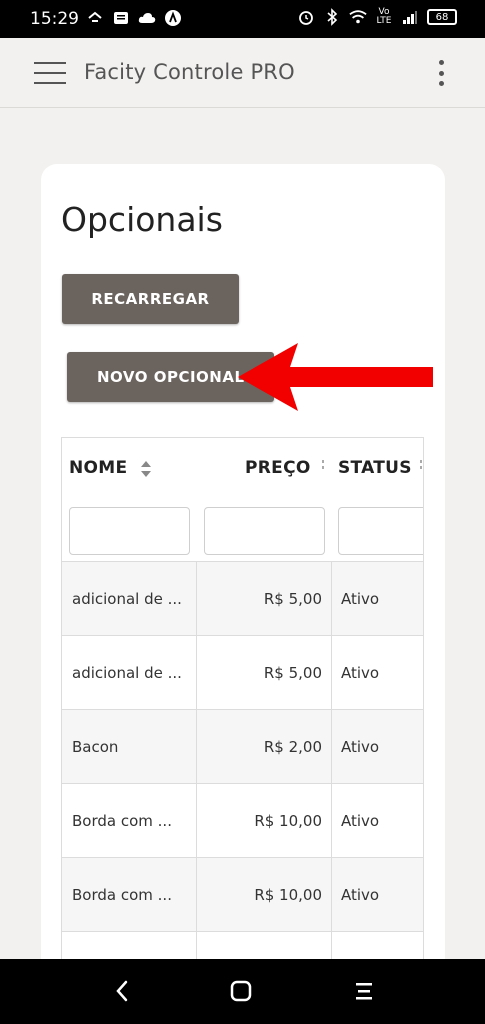 This screenshot has height=1024, width=485. I want to click on message-icon, so click(121, 18).